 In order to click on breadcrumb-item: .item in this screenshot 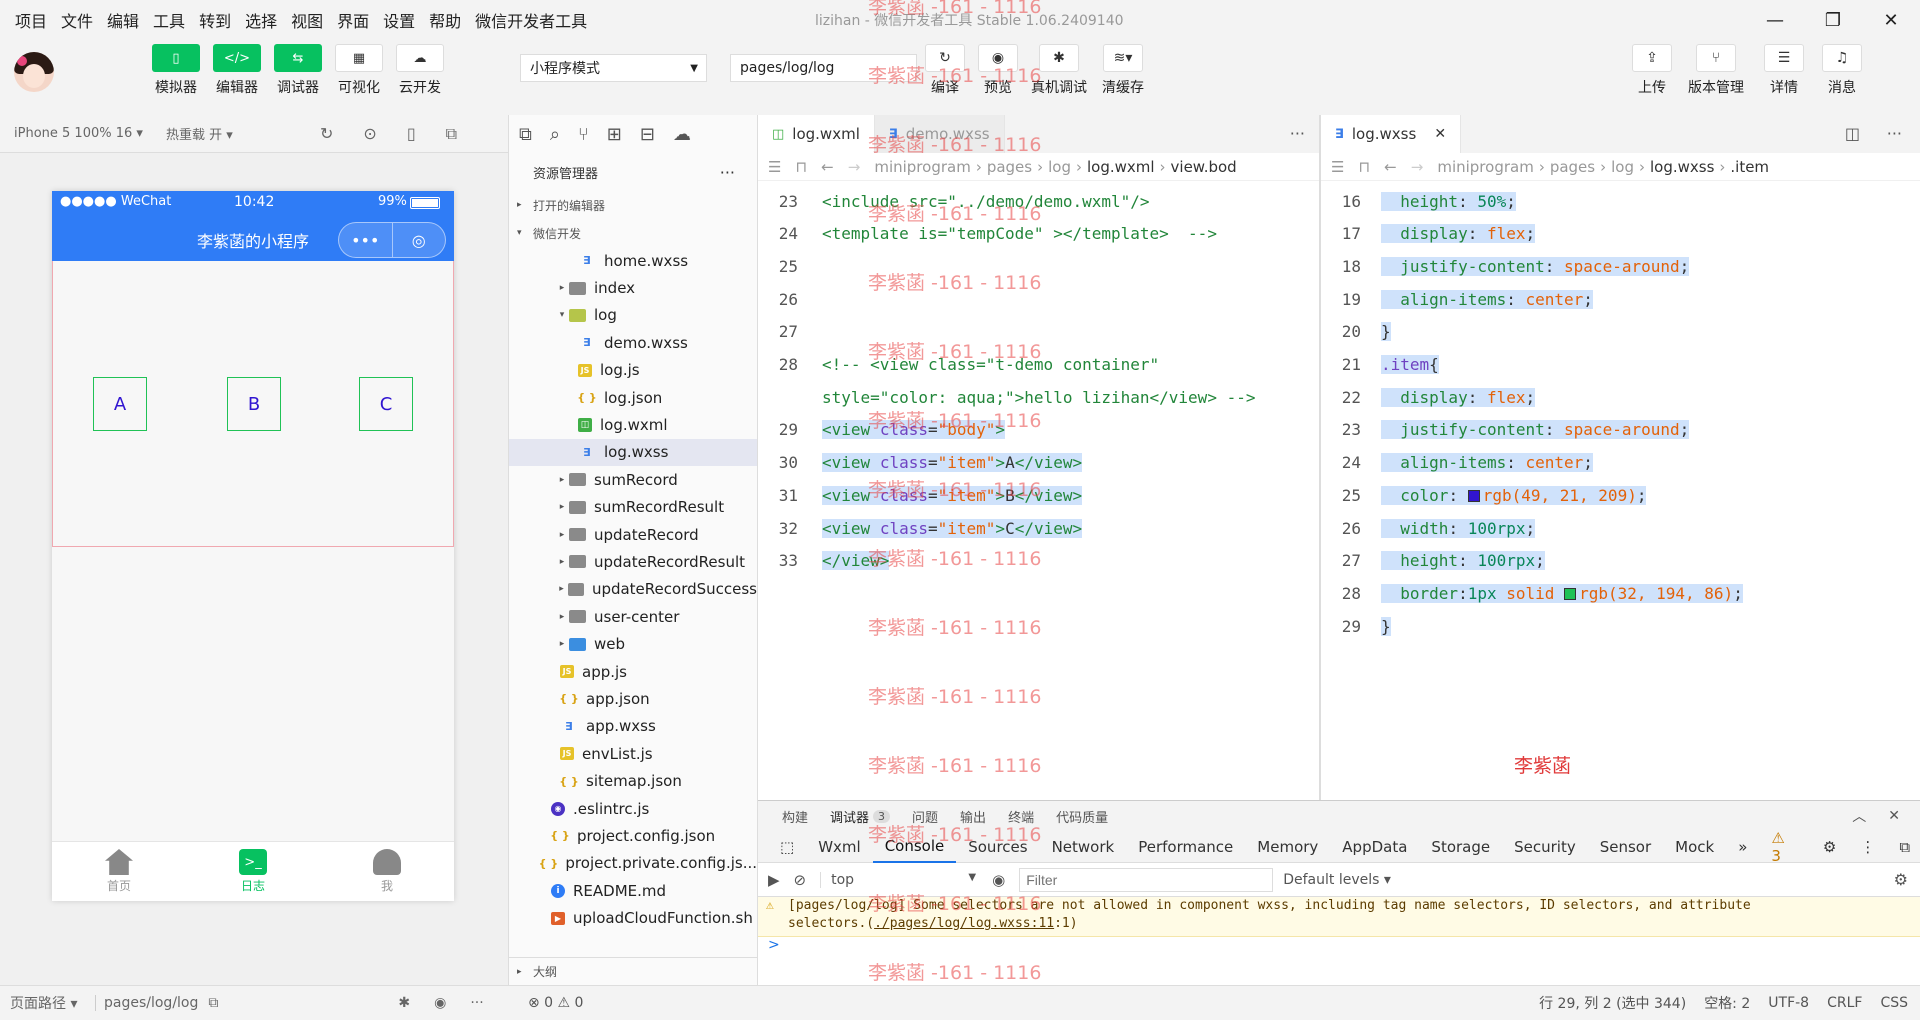, I will do `click(1749, 167)`.